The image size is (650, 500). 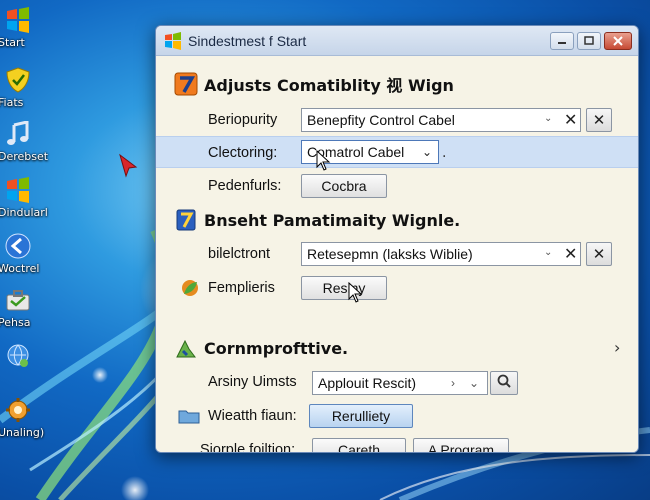 What do you see at coordinates (24, 156) in the screenshot?
I see `desktop-icon-label: Derebset` at bounding box center [24, 156].